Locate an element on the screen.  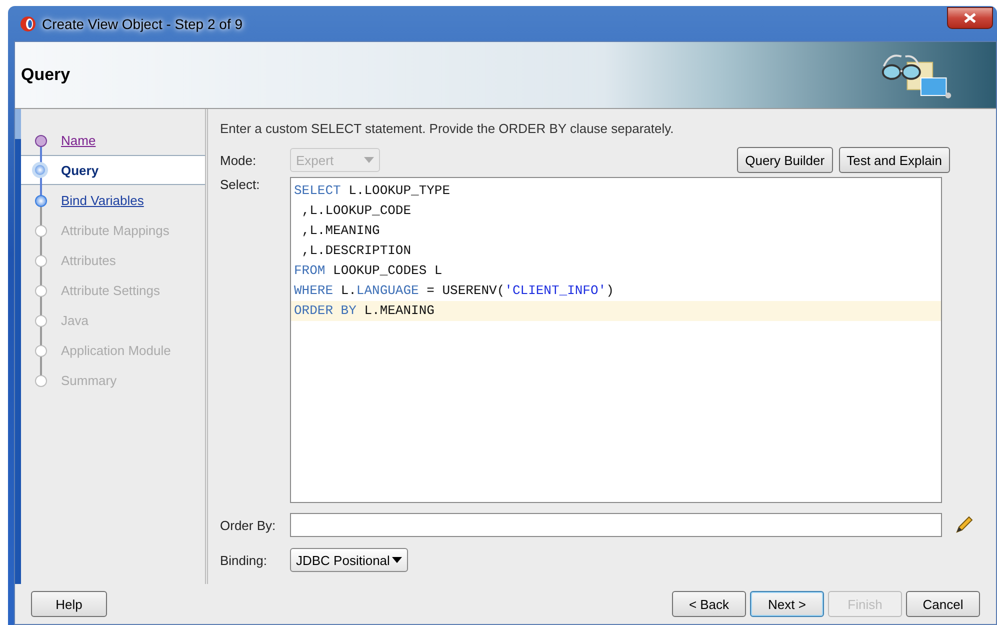
app-logo-icon is located at coordinates (28, 24).